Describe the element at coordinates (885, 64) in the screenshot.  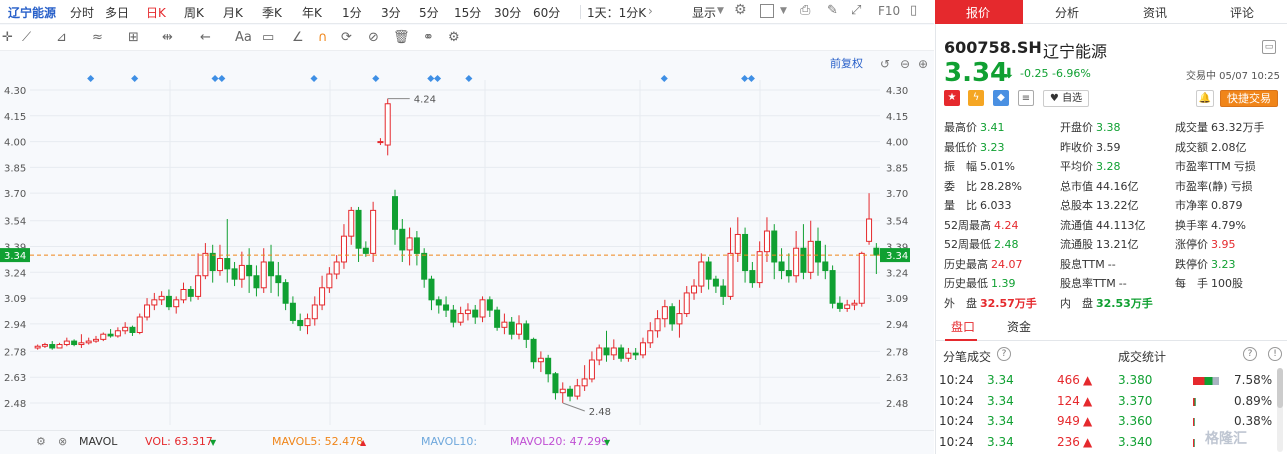
I see `reset-icon: ↺` at that location.